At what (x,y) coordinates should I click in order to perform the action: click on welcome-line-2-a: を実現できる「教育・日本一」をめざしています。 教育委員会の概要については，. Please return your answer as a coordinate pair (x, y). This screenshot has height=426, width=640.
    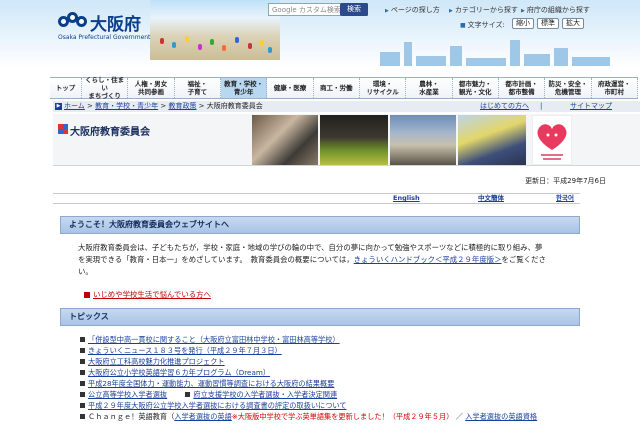
    Looking at the image, I should click on (216, 259).